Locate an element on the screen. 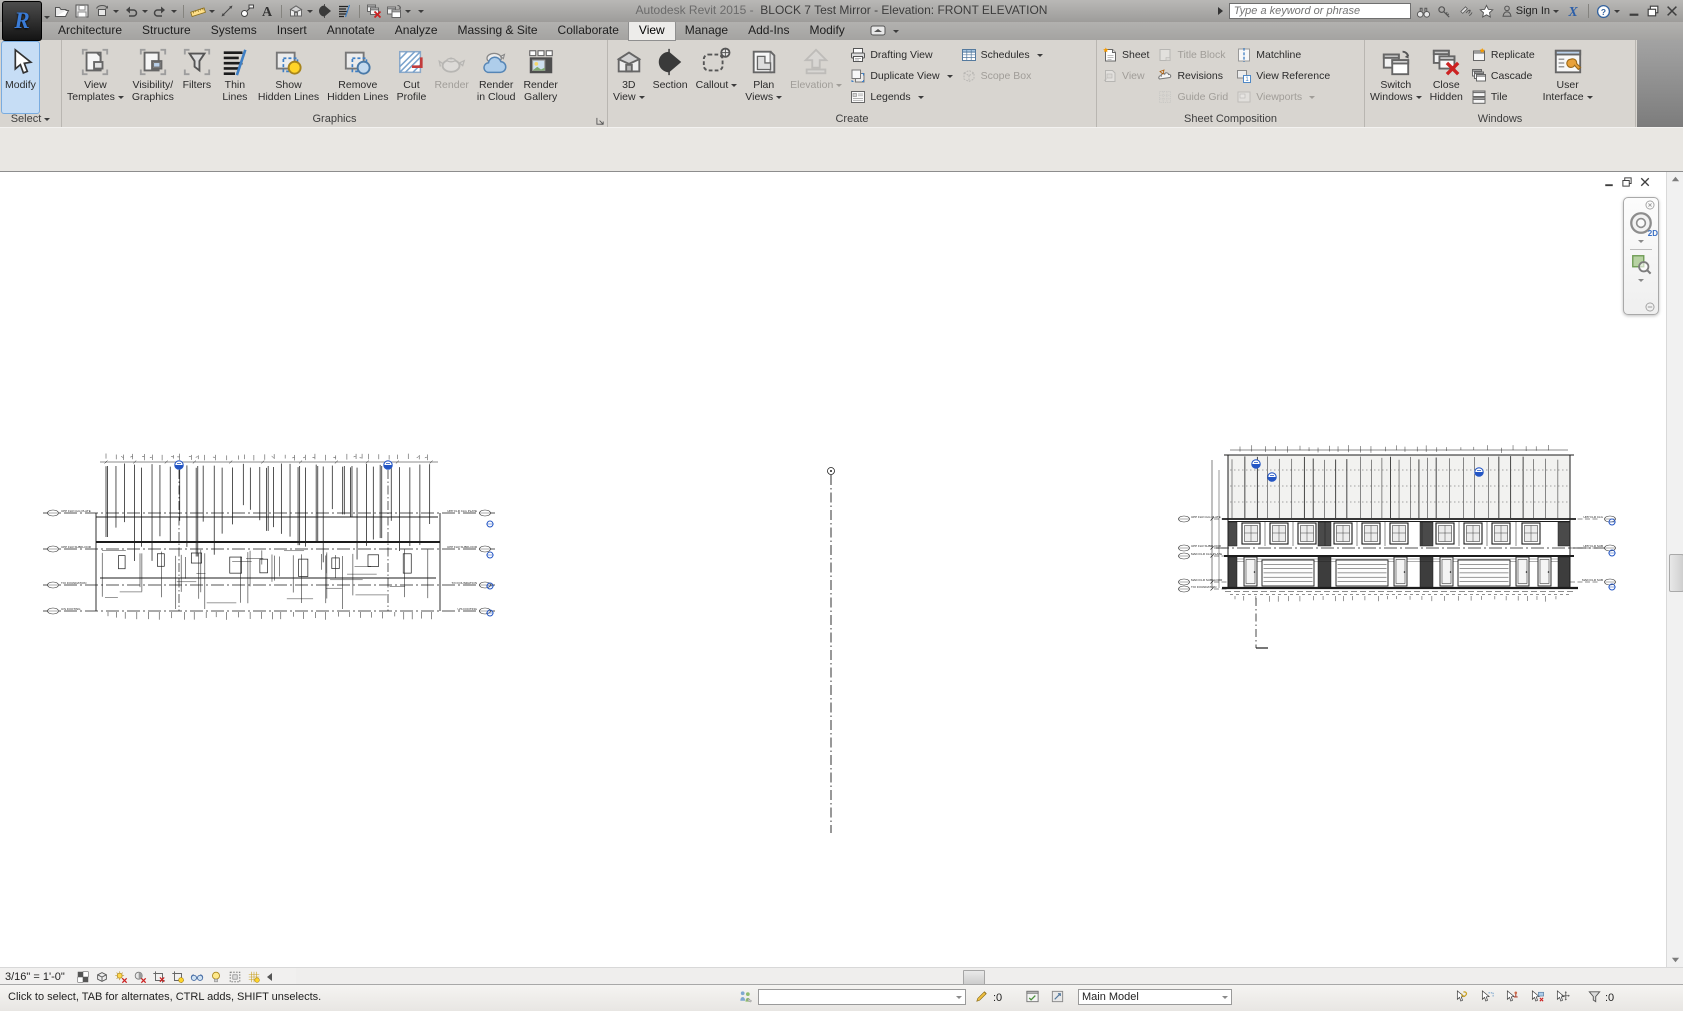 This screenshot has width=1683, height=1011. ribbon-display-toggle is located at coordinates (884, 32).